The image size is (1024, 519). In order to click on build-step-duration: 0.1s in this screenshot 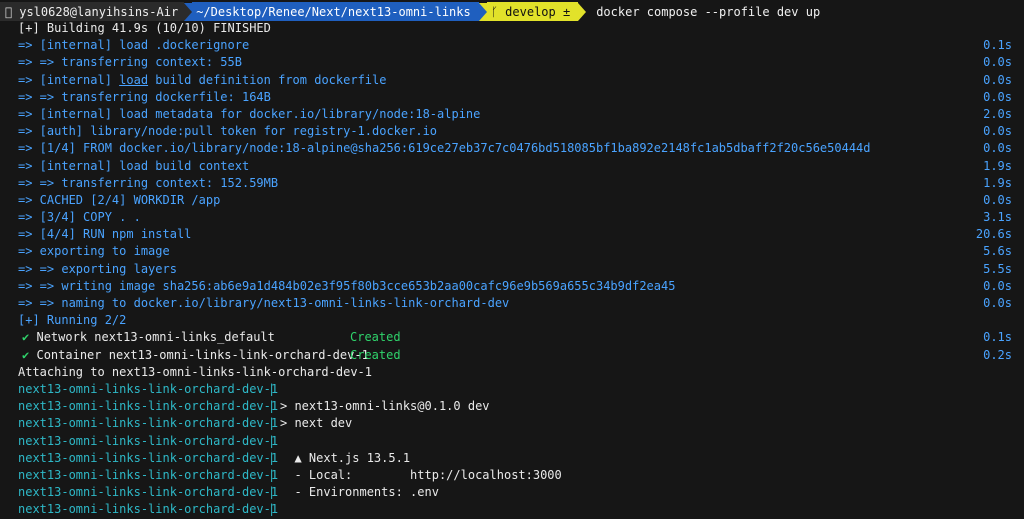, I will do `click(997, 45)`.